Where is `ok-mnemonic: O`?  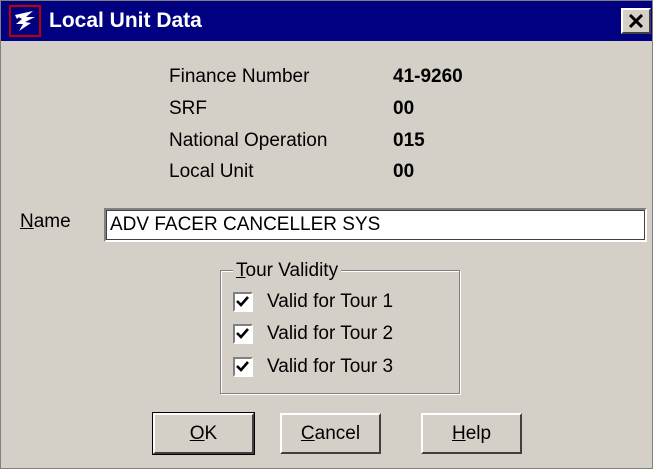
ok-mnemonic: O is located at coordinates (197, 433).